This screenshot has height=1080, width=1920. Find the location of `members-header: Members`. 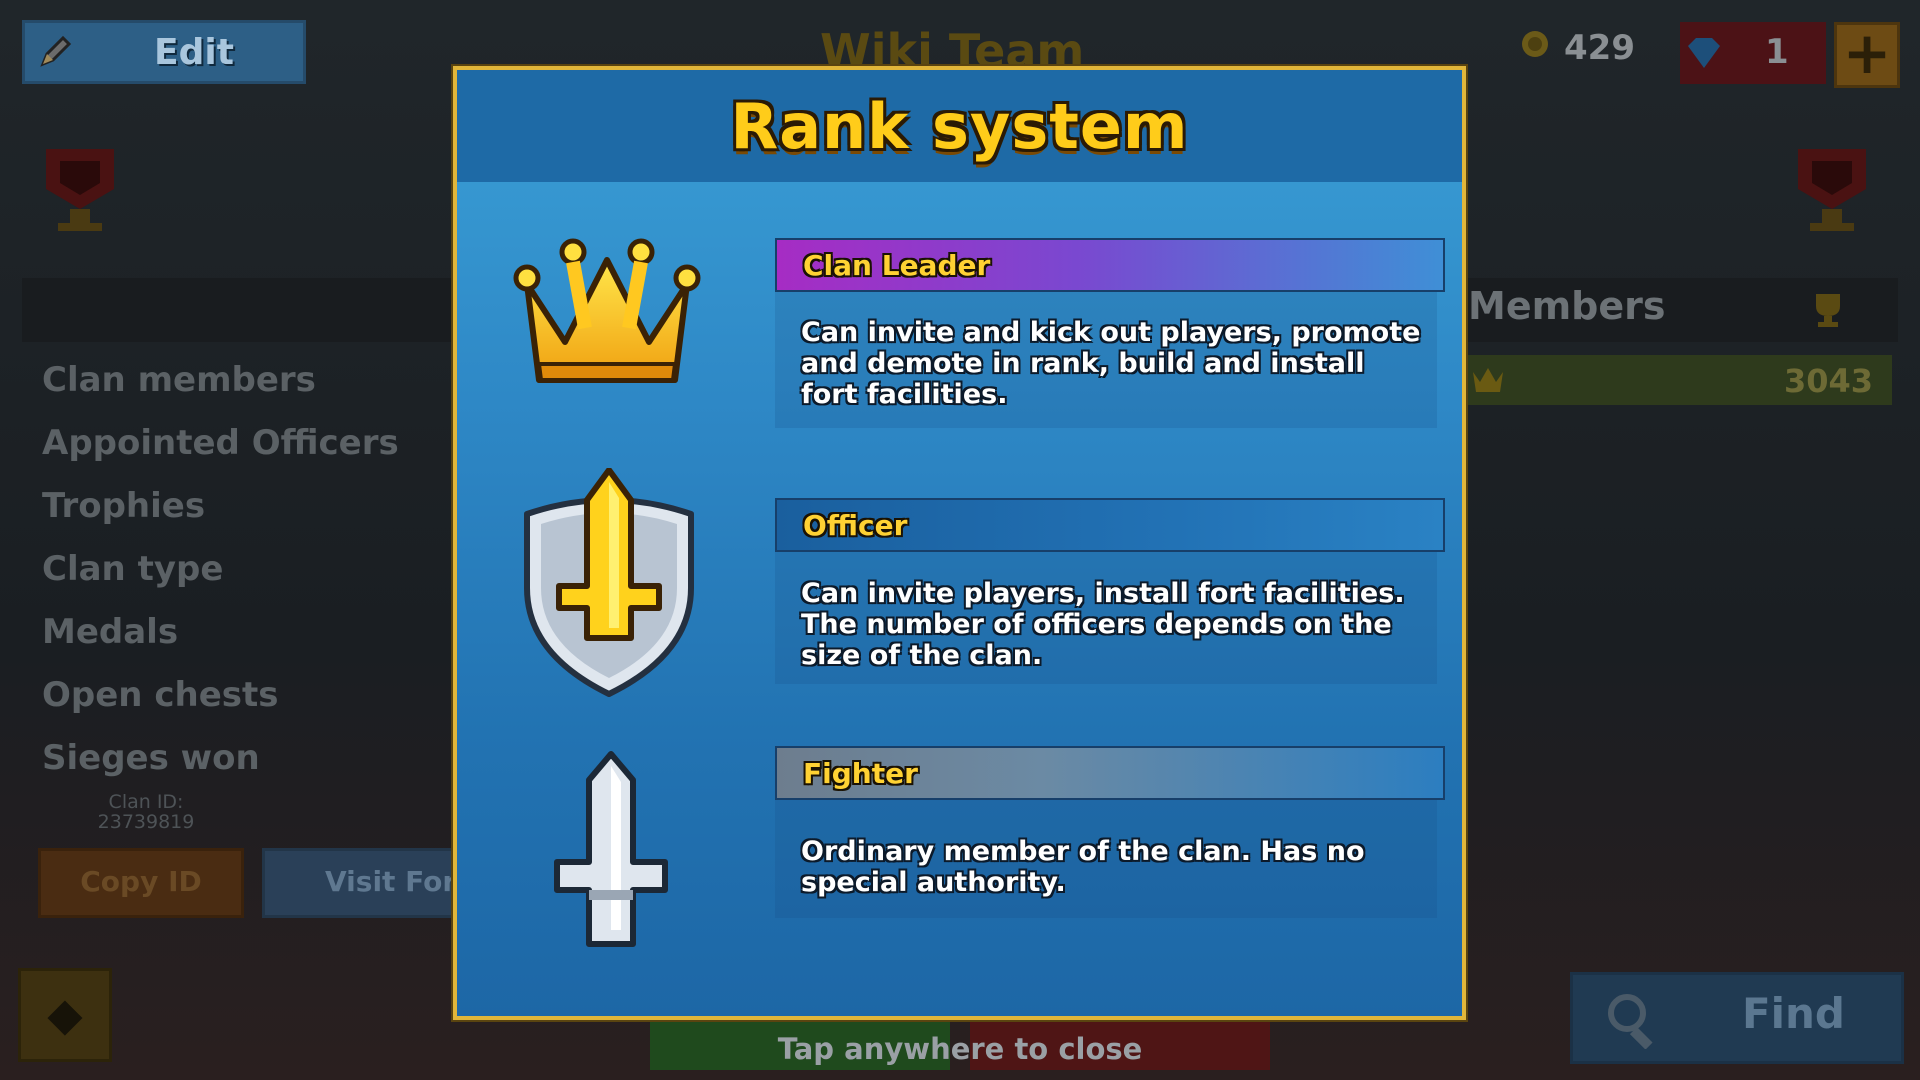

members-header: Members is located at coordinates (1567, 306).